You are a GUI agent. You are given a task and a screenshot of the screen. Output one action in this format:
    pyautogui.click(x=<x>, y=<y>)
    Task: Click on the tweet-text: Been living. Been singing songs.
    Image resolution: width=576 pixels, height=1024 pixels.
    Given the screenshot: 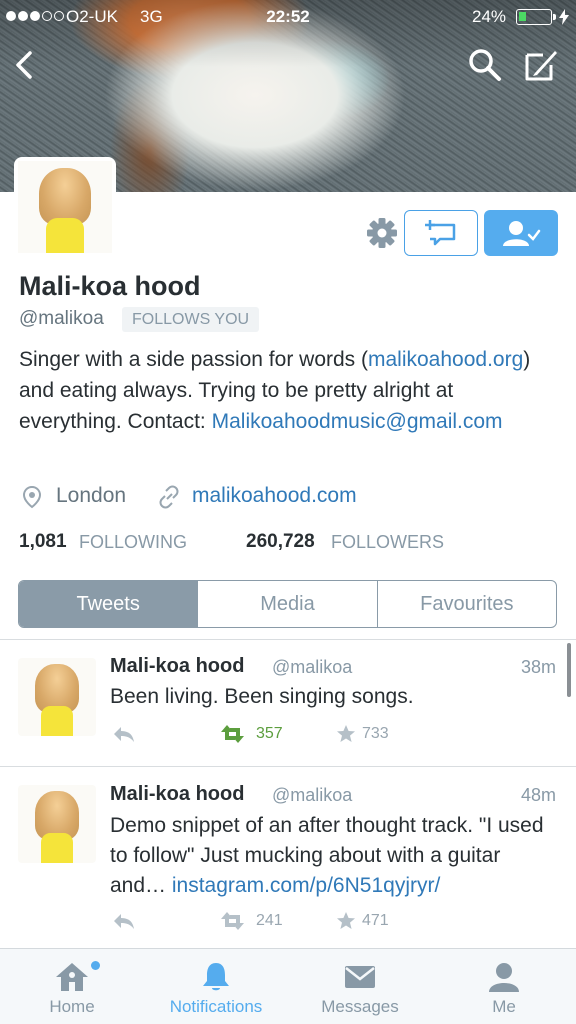 What is the action you would take?
    pyautogui.click(x=262, y=696)
    